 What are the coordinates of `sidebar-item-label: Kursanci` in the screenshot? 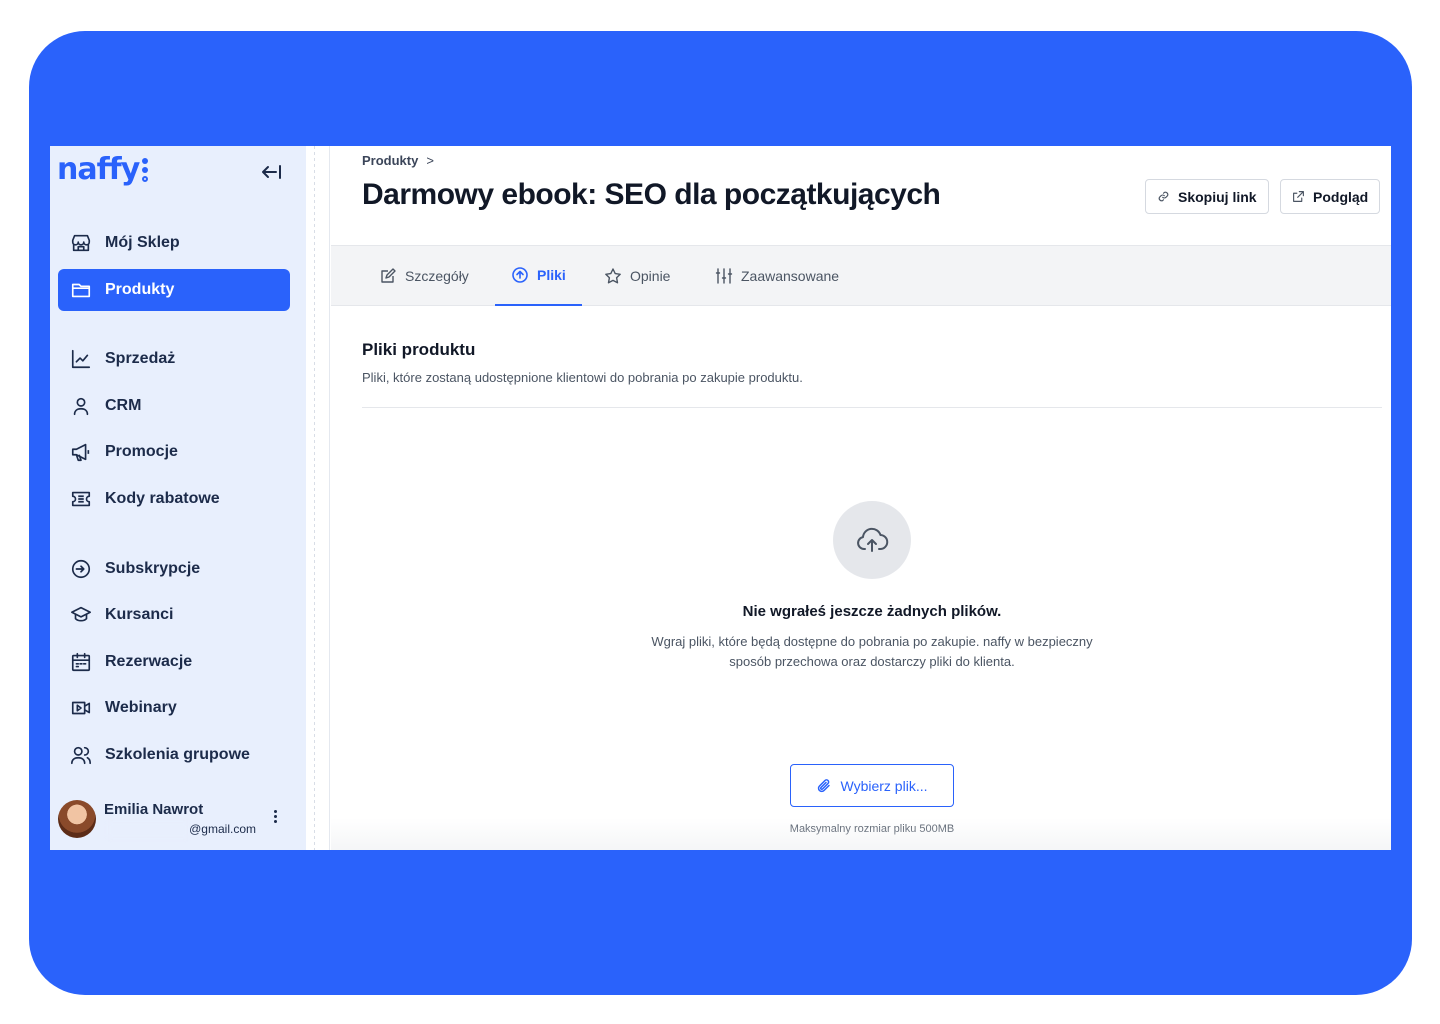 It's located at (139, 614).